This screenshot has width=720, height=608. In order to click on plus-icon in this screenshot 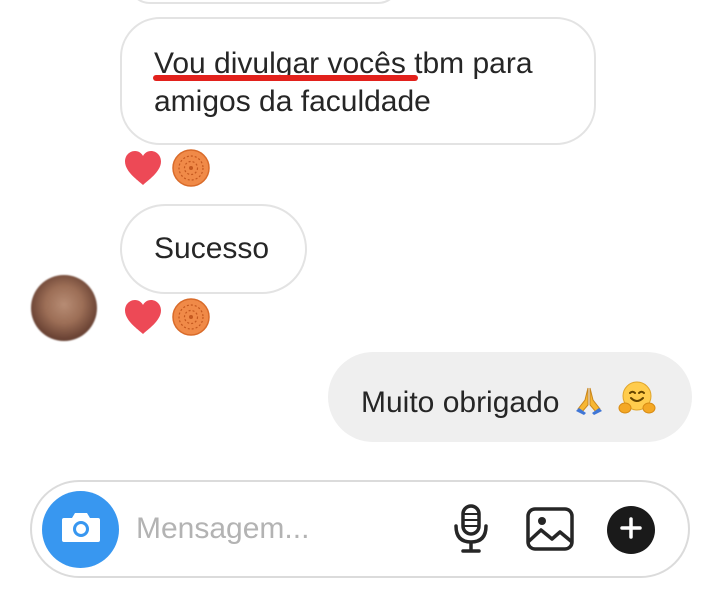, I will do `click(631, 530)`.